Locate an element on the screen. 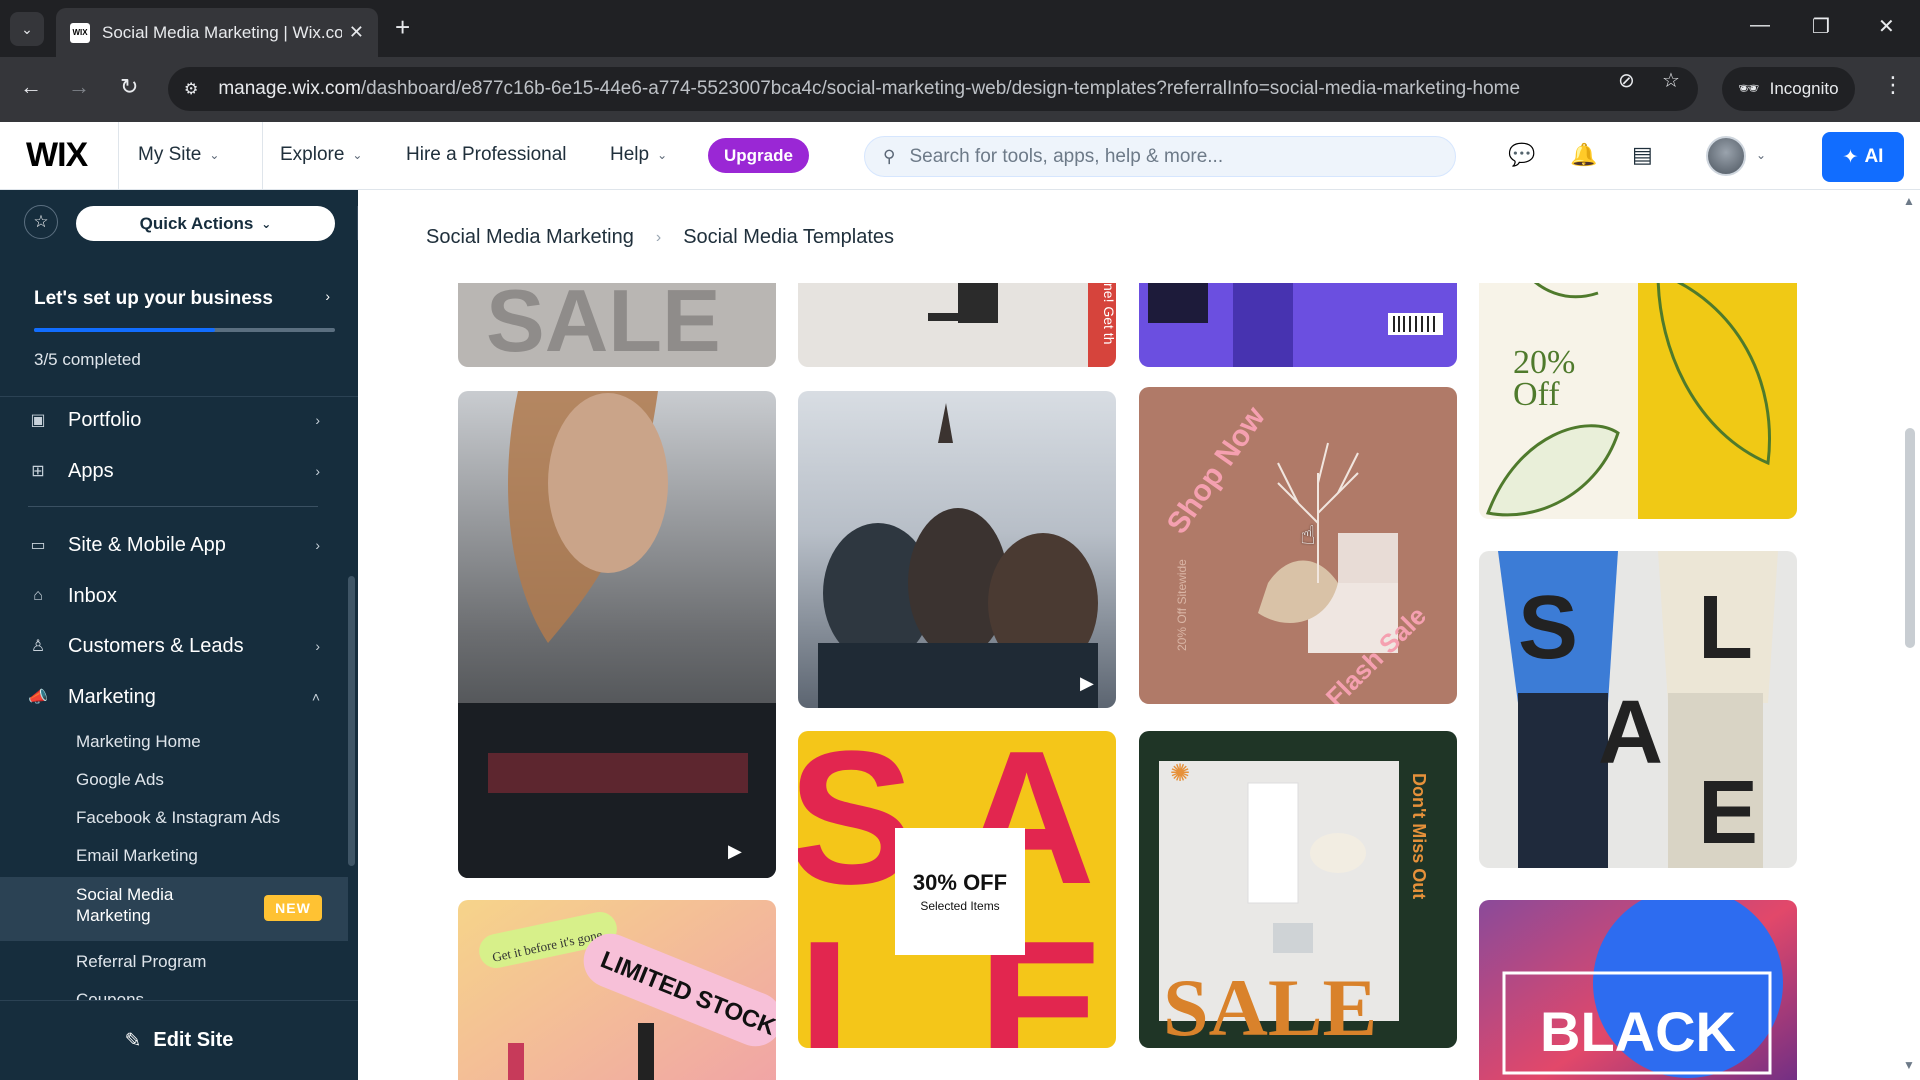  my-site-label: My Site is located at coordinates (170, 154).